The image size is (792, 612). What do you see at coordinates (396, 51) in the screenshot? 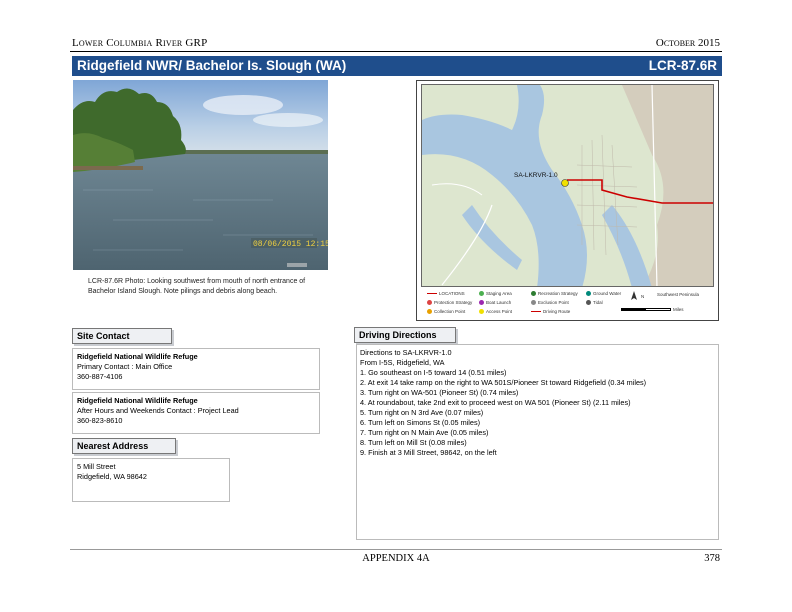
I see `header-divider` at bounding box center [396, 51].